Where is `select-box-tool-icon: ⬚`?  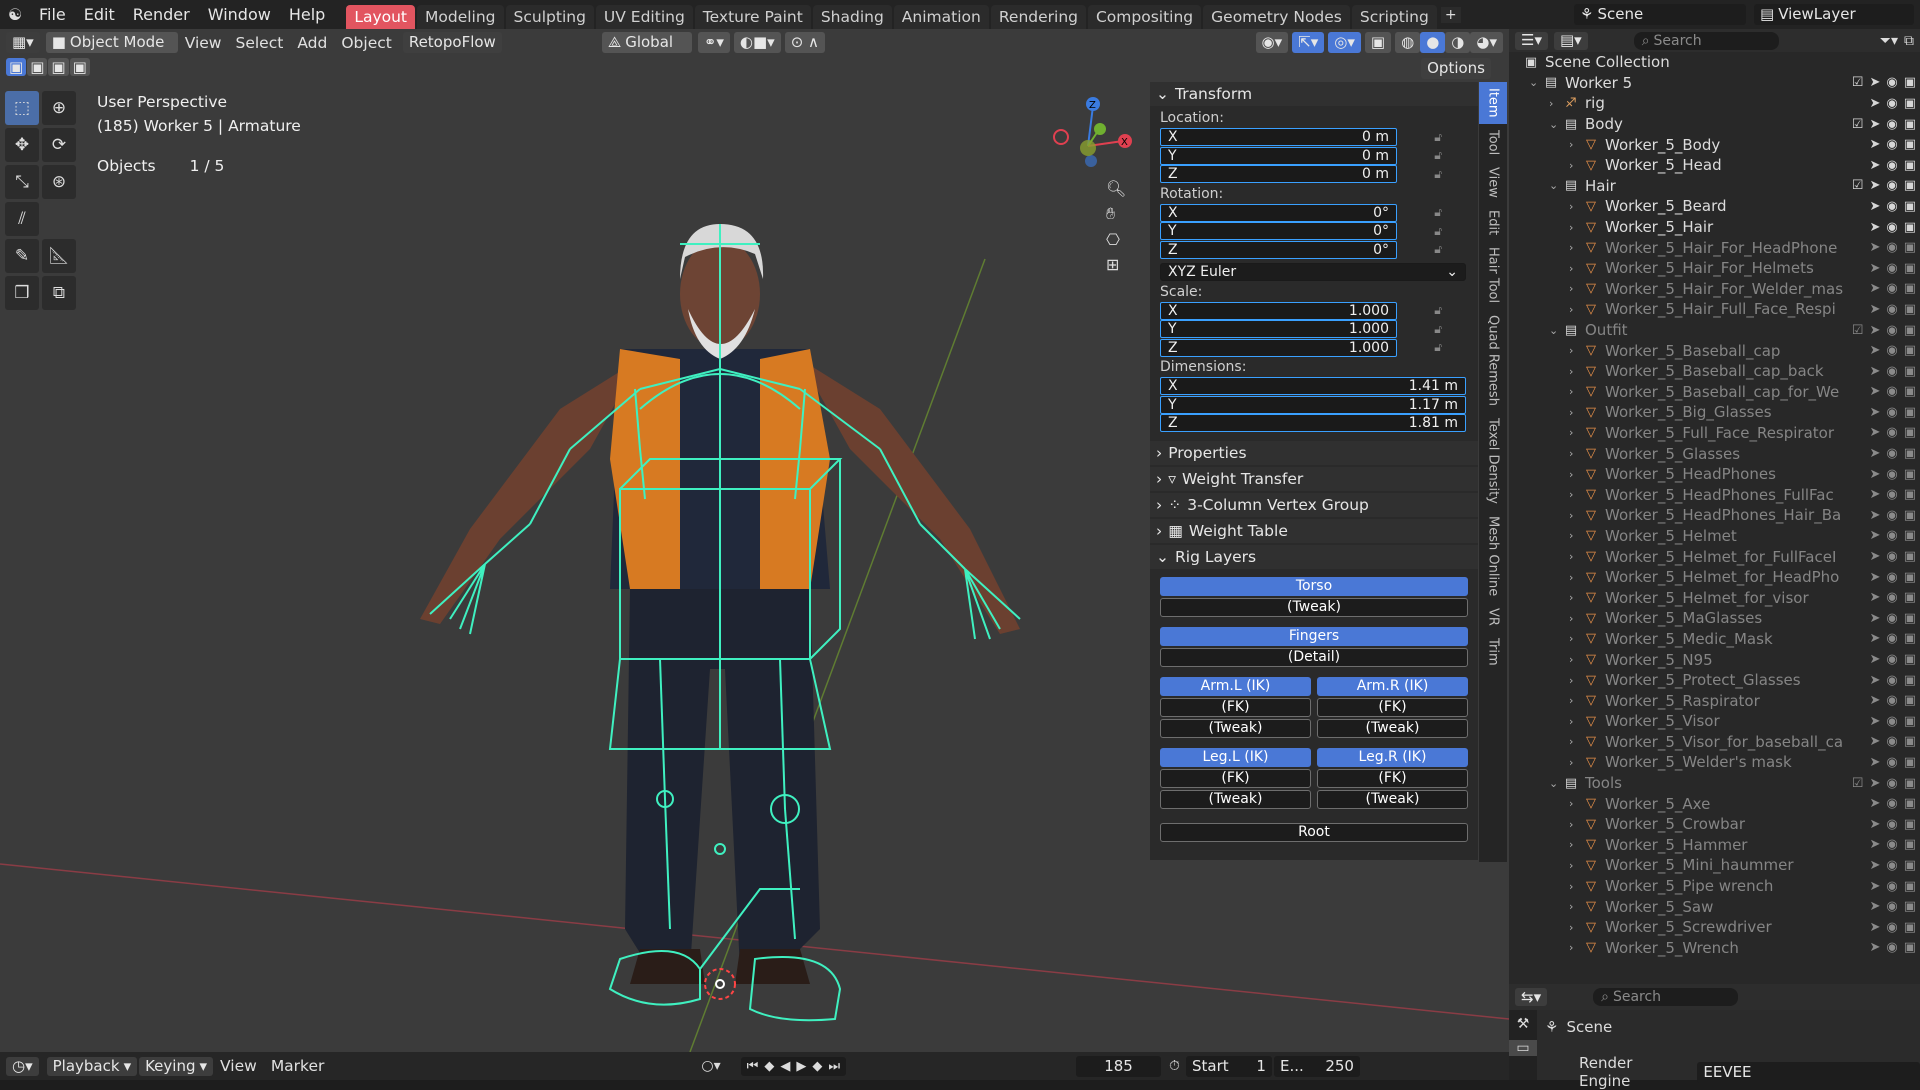
select-box-tool-icon: ⬚ is located at coordinates (22, 108).